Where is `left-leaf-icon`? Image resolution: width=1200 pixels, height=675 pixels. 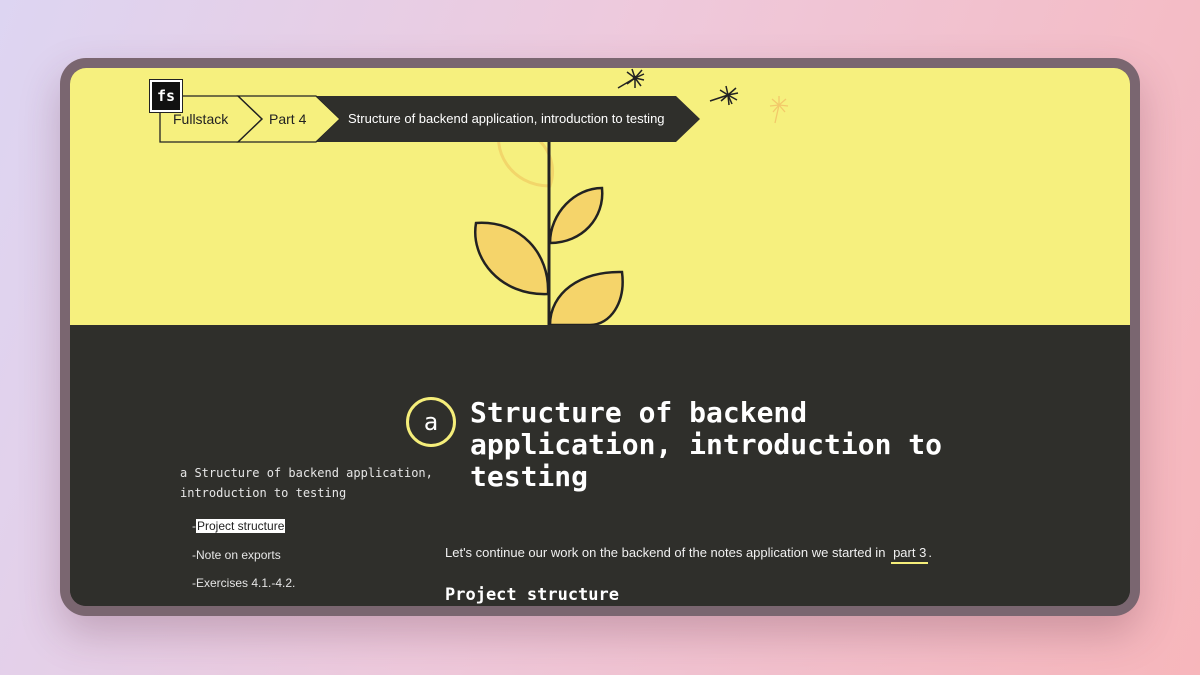
left-leaf-icon is located at coordinates (511, 258).